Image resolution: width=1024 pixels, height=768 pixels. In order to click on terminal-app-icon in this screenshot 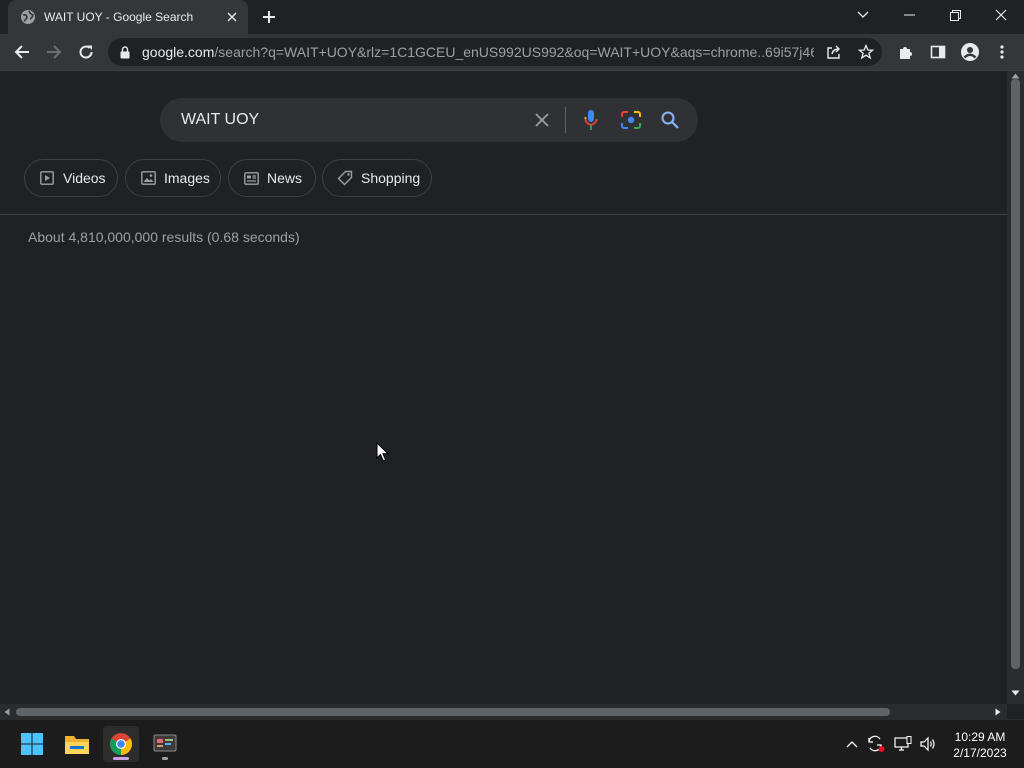, I will do `click(165, 744)`.